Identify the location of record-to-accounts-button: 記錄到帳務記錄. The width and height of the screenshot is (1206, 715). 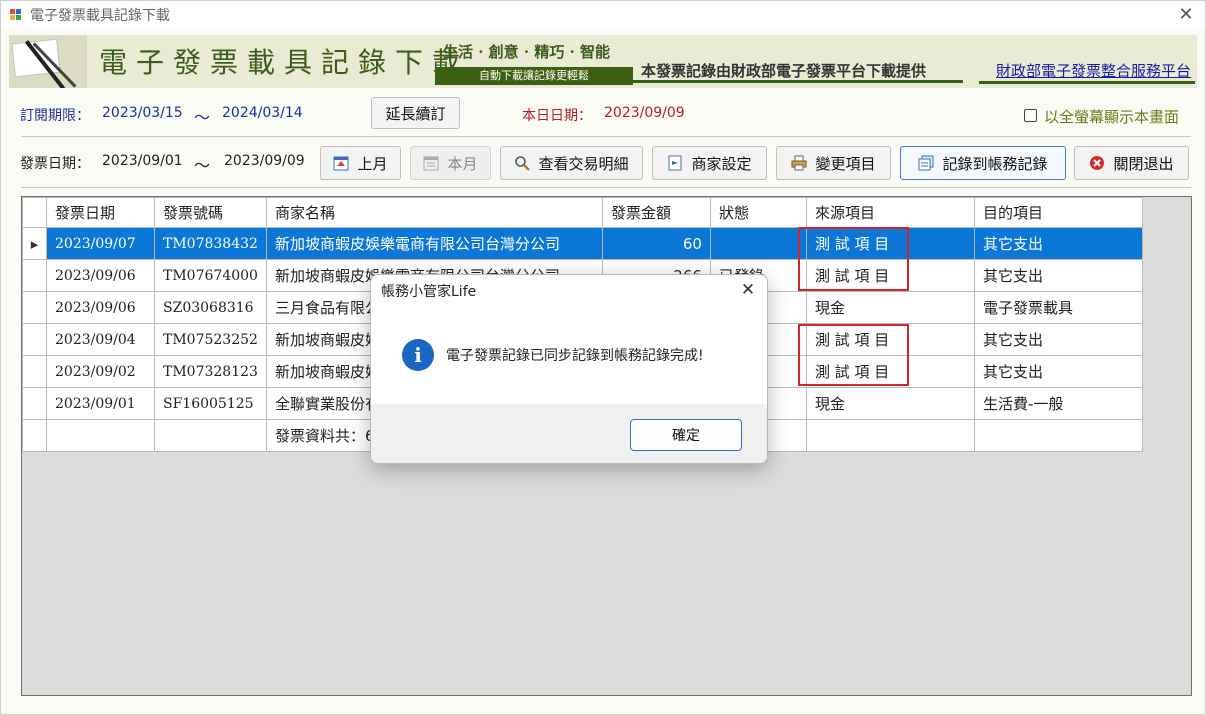
(983, 163).